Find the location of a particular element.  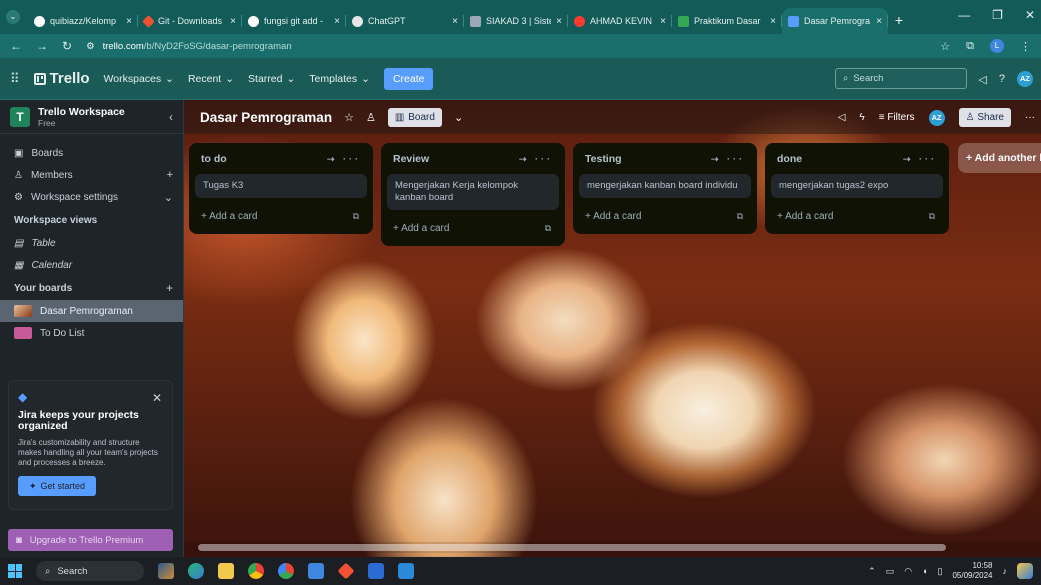

sidebar-board-dasar-pemrograman: Dasar Pemrograman is located at coordinates (91, 311).